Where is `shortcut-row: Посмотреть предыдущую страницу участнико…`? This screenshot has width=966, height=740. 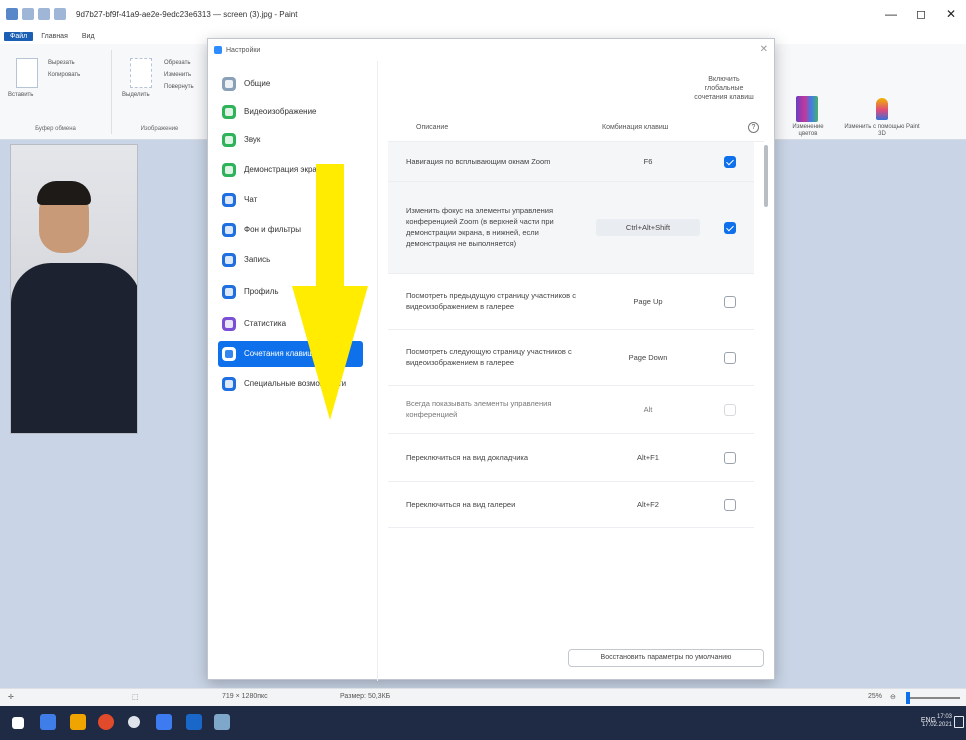 shortcut-row: Посмотреть предыдущую страницу участнико… is located at coordinates (571, 302).